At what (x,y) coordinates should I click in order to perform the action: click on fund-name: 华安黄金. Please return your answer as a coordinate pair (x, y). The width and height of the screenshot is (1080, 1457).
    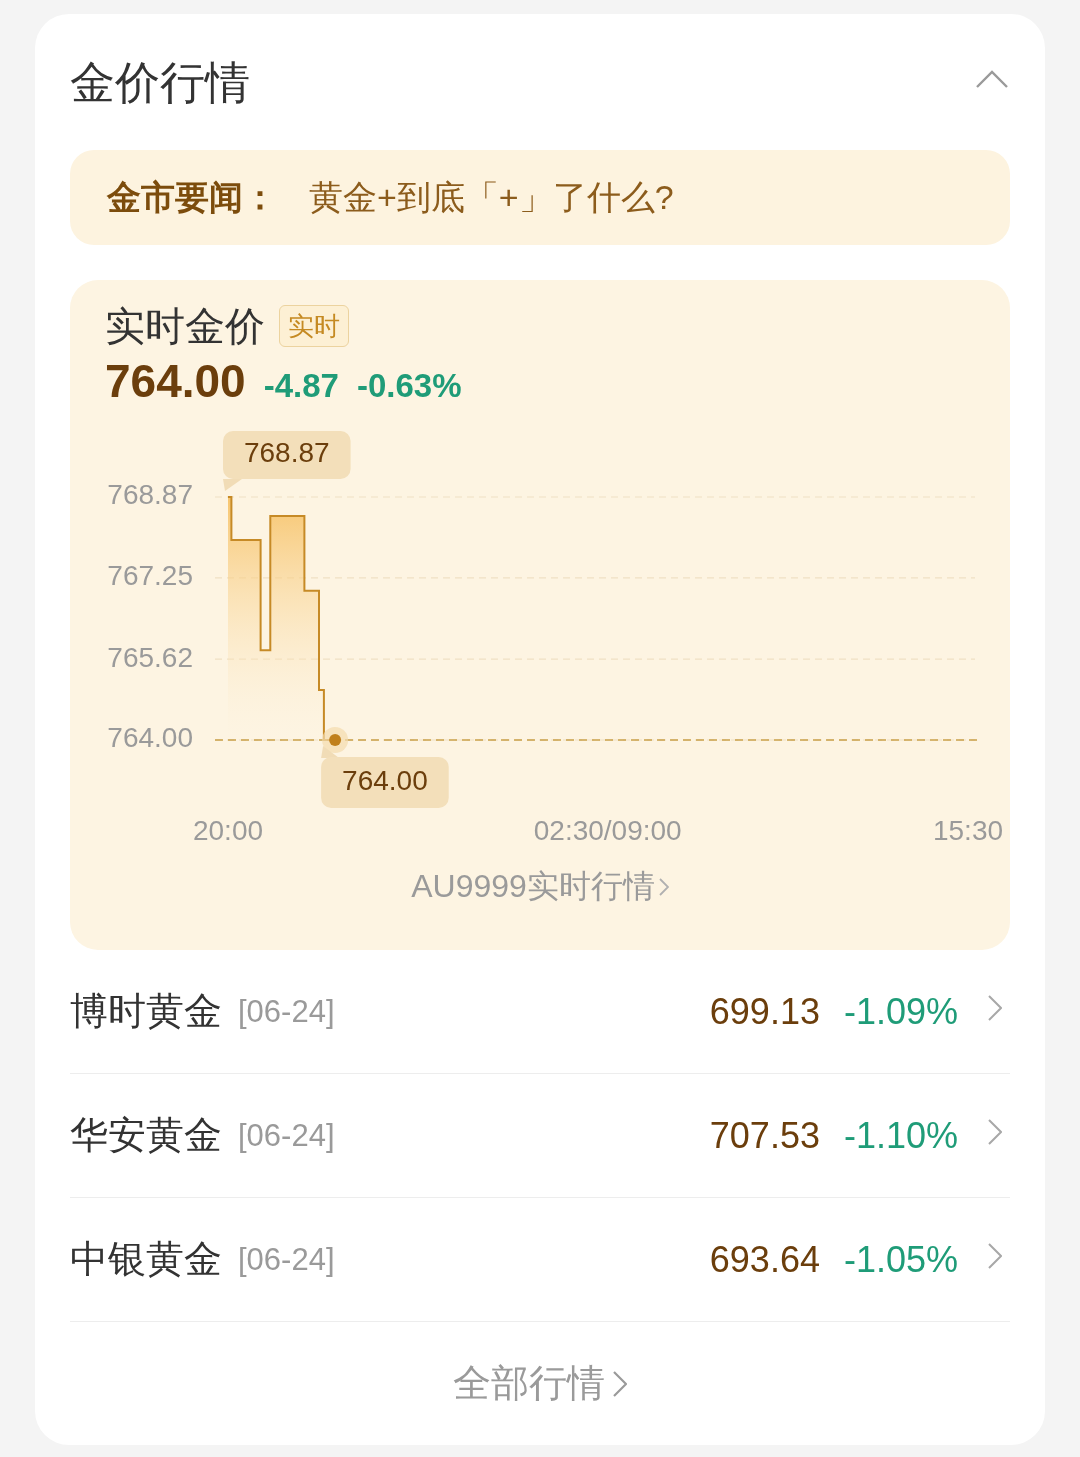
    Looking at the image, I should click on (146, 1135).